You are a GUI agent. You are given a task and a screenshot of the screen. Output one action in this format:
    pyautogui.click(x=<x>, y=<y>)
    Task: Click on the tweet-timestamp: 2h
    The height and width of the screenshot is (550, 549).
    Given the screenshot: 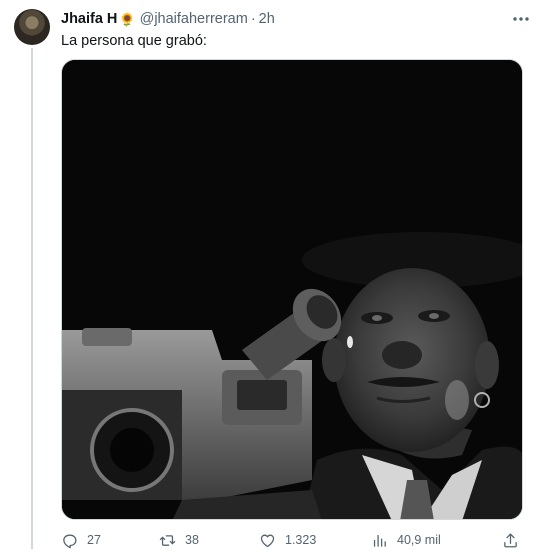 What is the action you would take?
    pyautogui.click(x=267, y=19)
    